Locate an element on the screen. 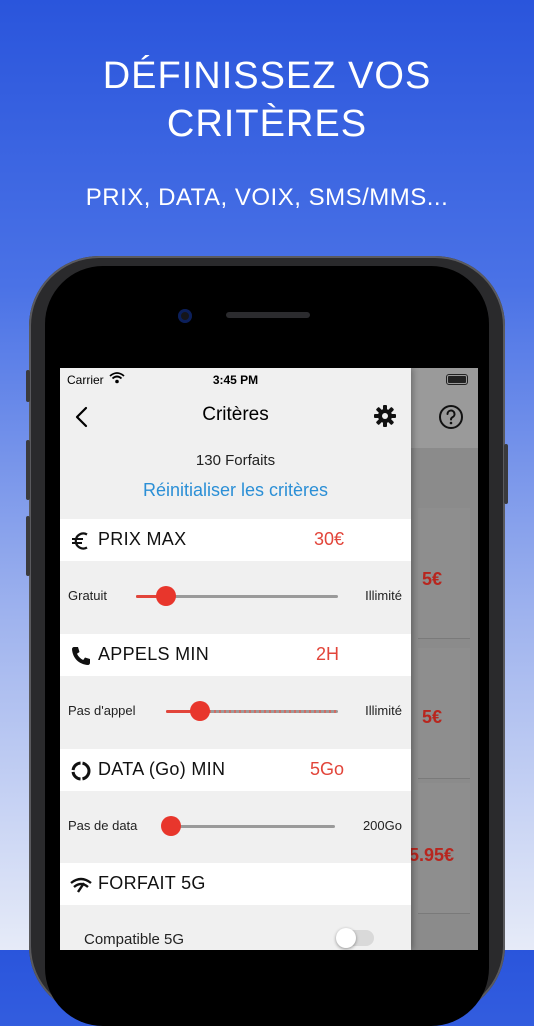 Image resolution: width=534 pixels, height=1026 pixels. data-slider is located at coordinates (248, 826).